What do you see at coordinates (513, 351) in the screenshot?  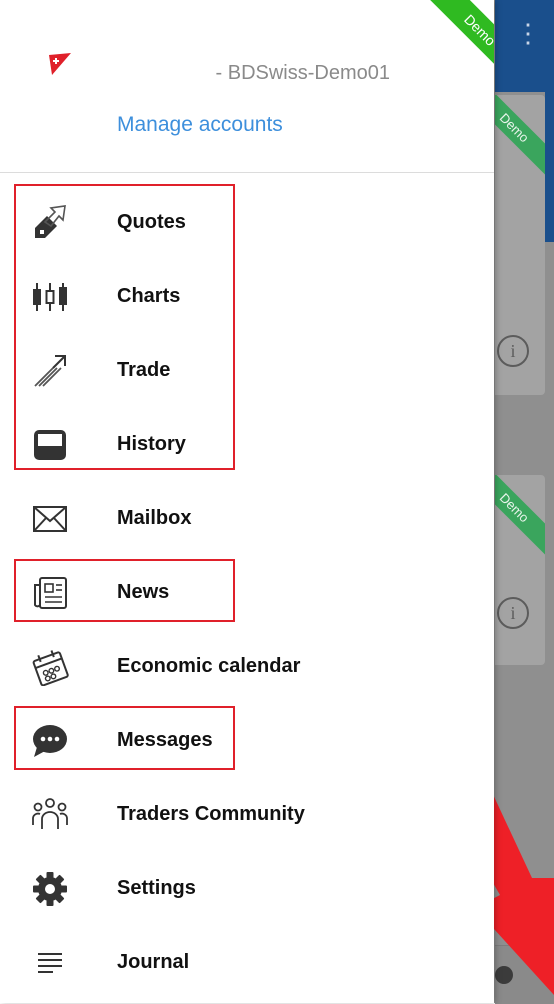 I see `info-icon: i` at bounding box center [513, 351].